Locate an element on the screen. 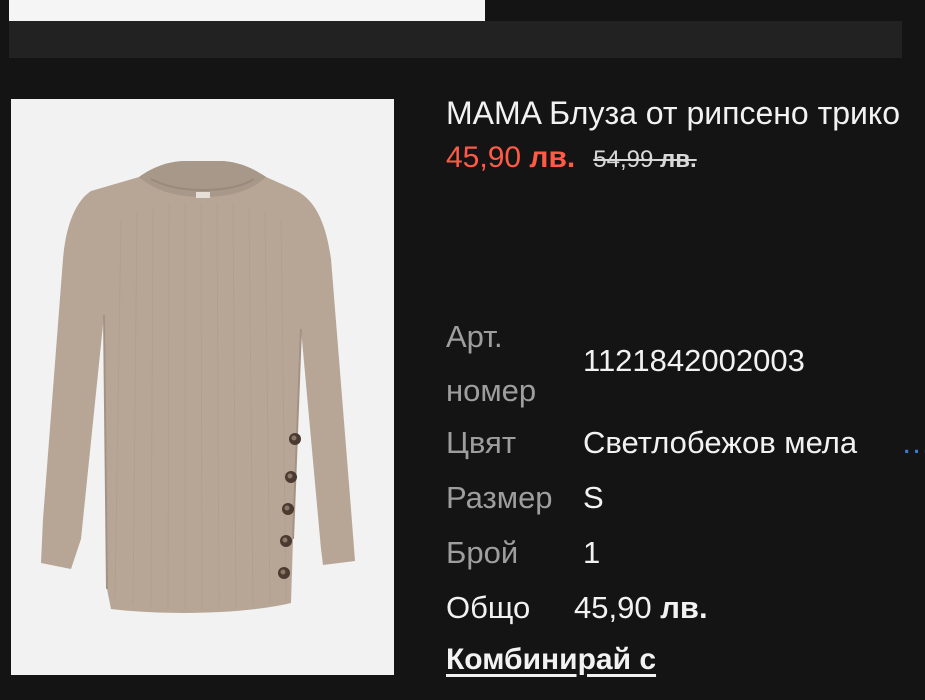 This screenshot has width=925, height=700. size-value: S is located at coordinates (593, 497).